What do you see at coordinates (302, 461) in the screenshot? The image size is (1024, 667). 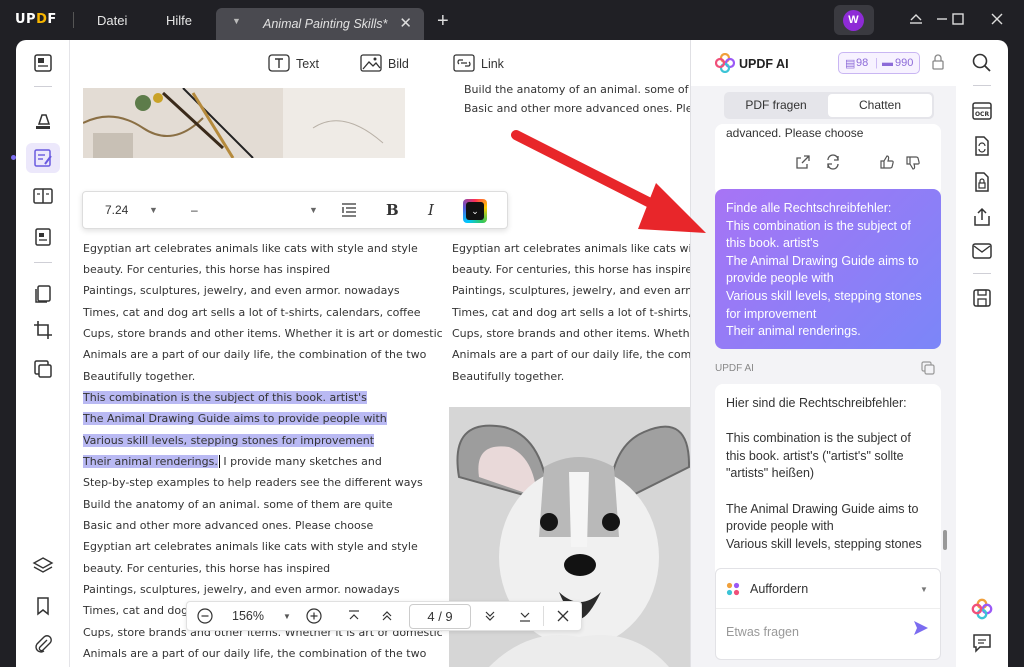 I see `text-segment: I provide many sketches and` at bounding box center [302, 461].